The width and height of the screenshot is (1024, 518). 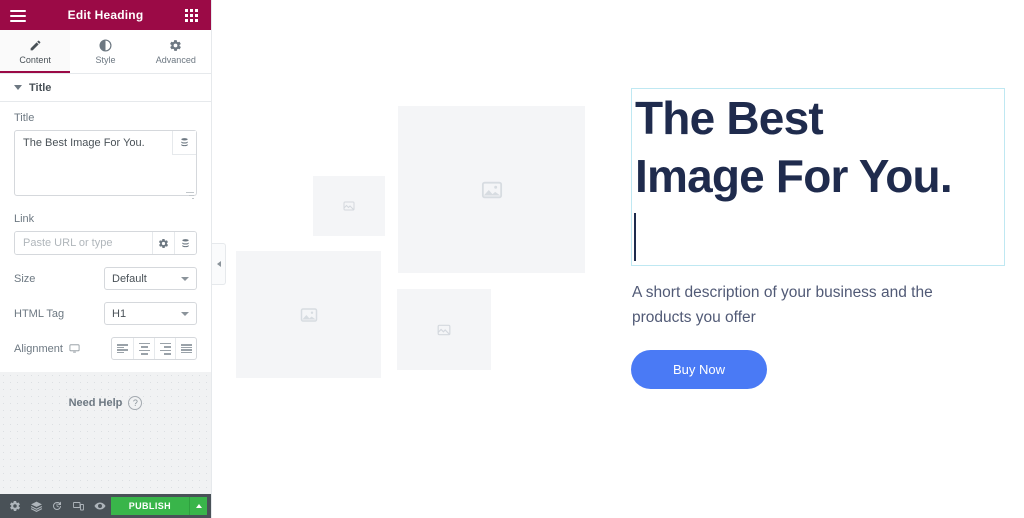 I want to click on image-placeholder-medium-bottom, so click(x=444, y=329).